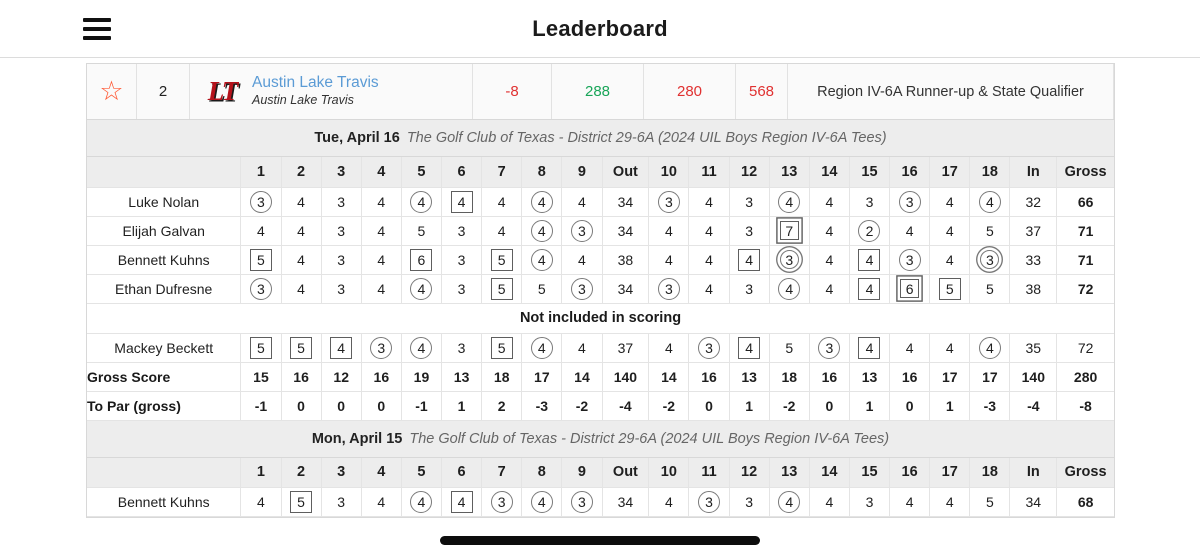  What do you see at coordinates (990, 172) in the screenshot?
I see `column-header-18: 18` at bounding box center [990, 172].